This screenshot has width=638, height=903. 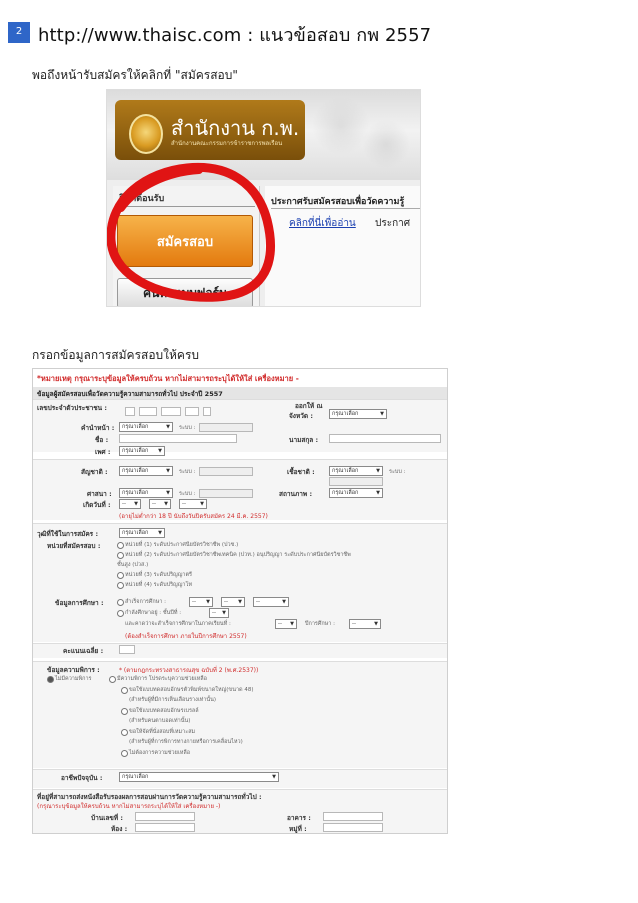 What do you see at coordinates (72, 408) in the screenshot?
I see `label-id-card: เลขประจำตัวประชาชน :` at bounding box center [72, 408].